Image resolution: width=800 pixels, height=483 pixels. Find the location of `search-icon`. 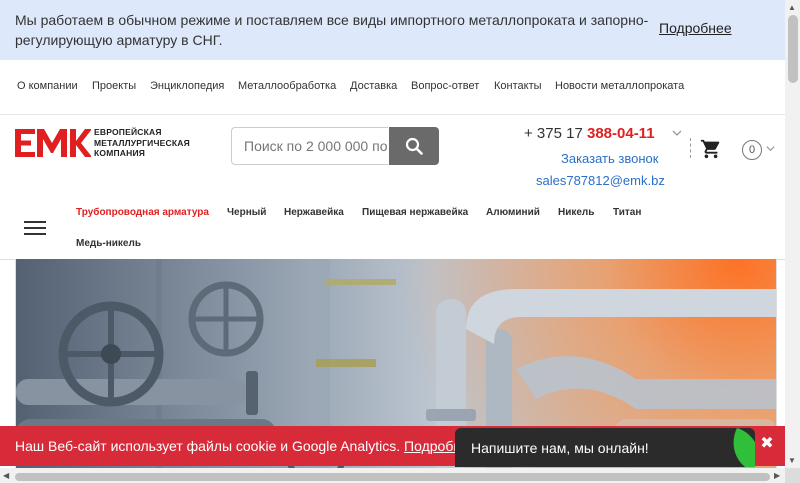

search-icon is located at coordinates (414, 146).